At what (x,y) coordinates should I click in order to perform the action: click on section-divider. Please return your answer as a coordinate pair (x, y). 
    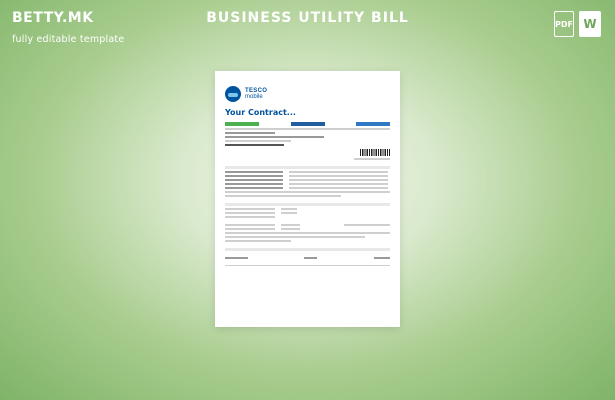
    Looking at the image, I should click on (307, 249).